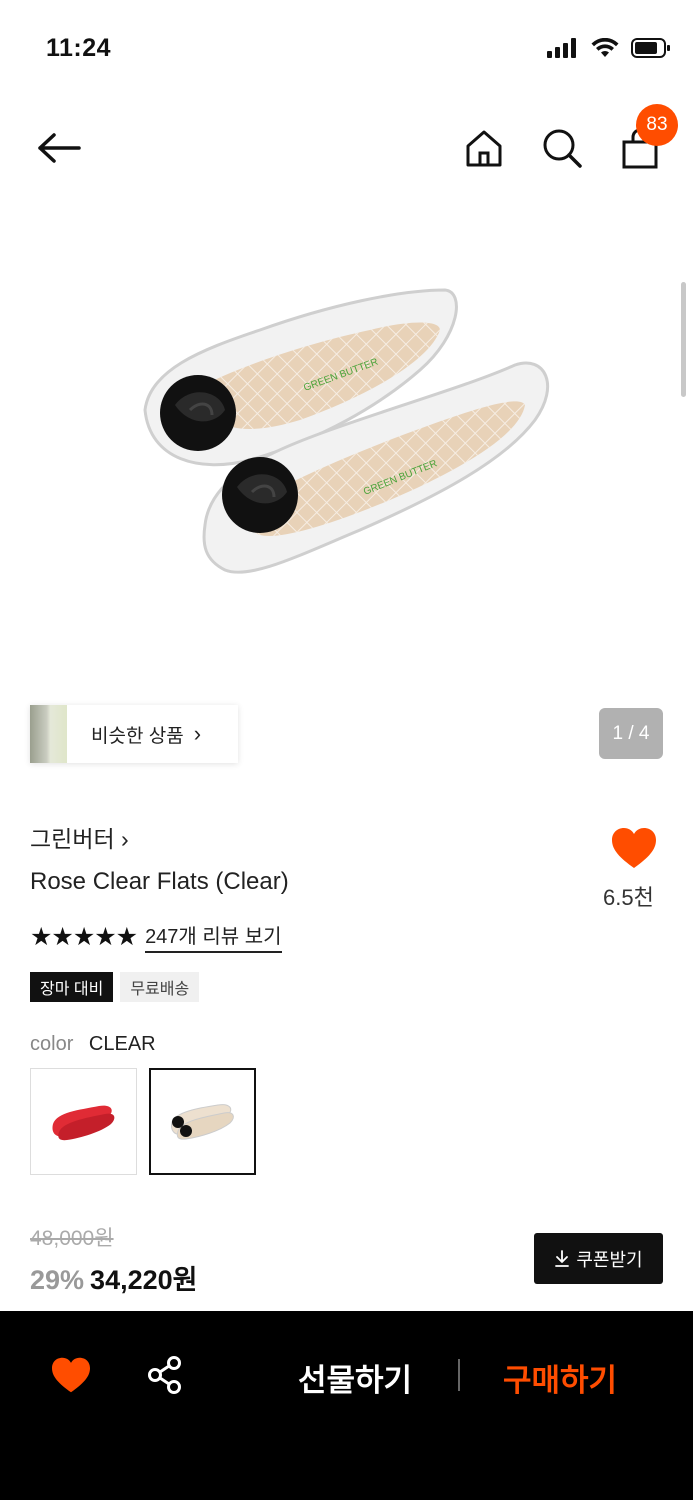 This screenshot has width=693, height=1500. Describe the element at coordinates (628, 897) in the screenshot. I see `like-count: 6.5천` at that location.